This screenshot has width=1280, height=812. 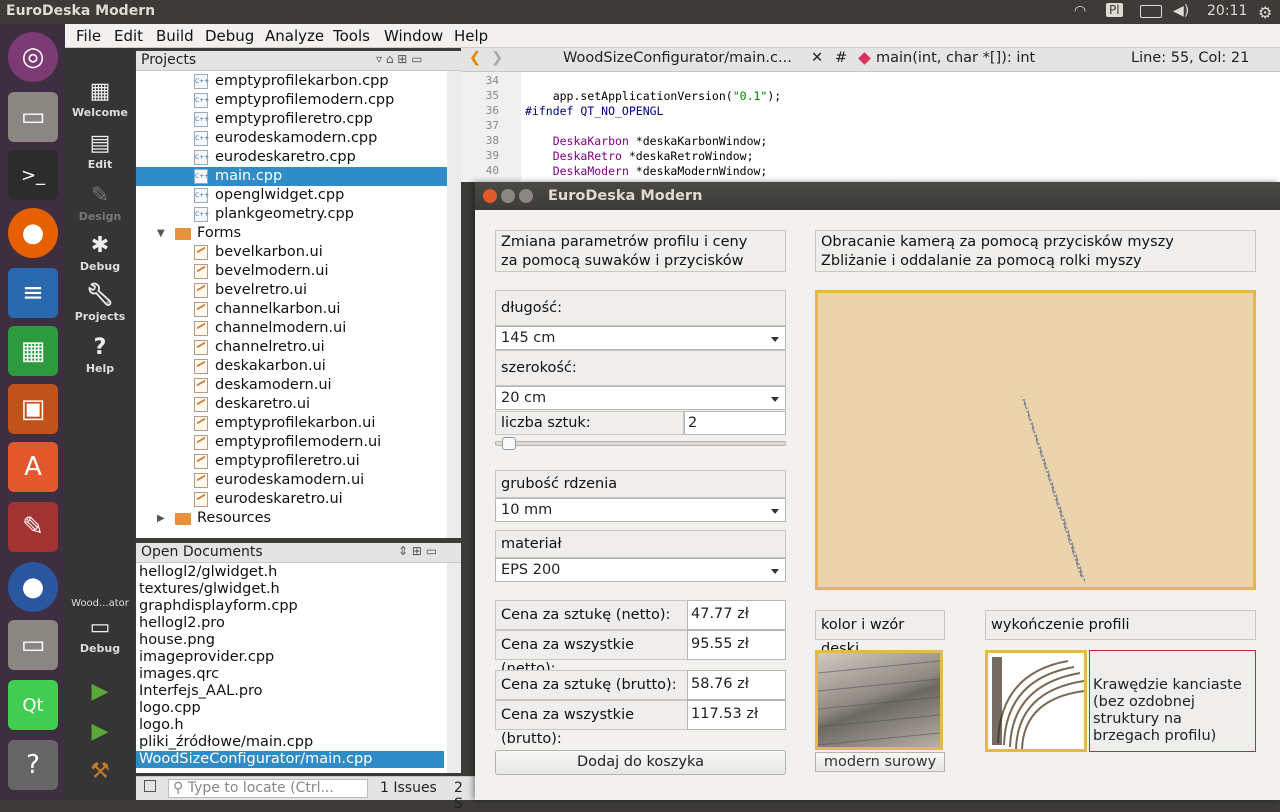 I want to click on menu-edit: Edit, so click(x=128, y=36).